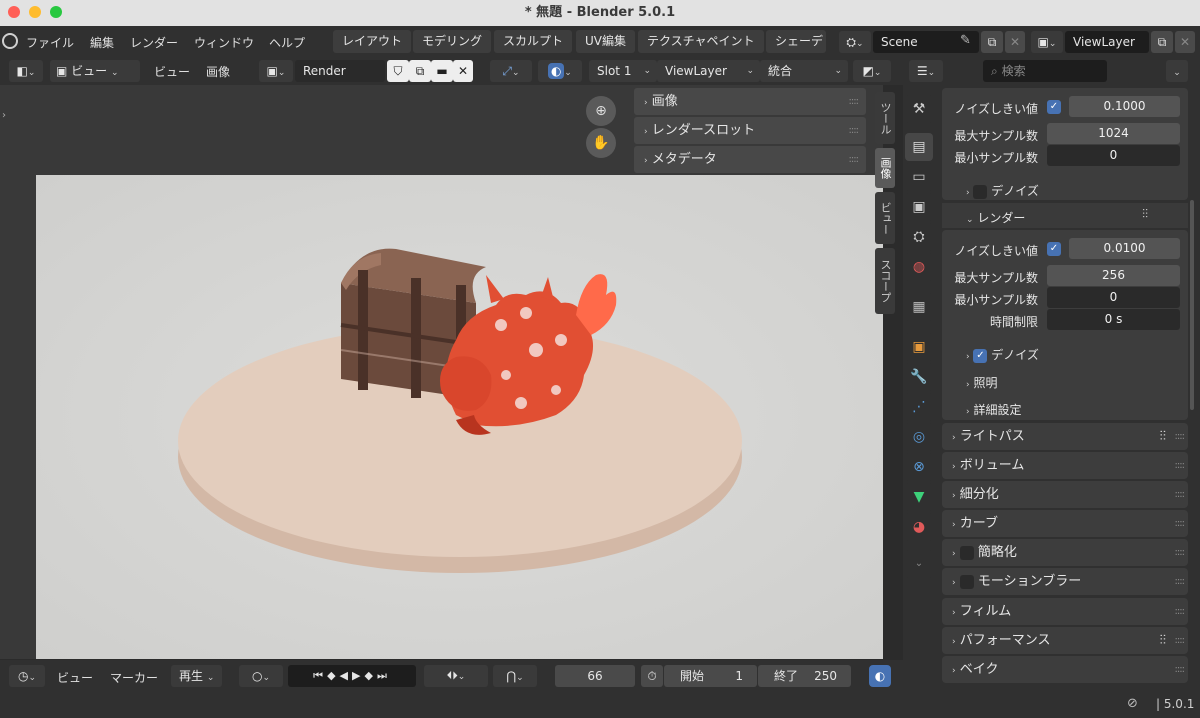 This screenshot has width=1200, height=718. Describe the element at coordinates (442, 71) in the screenshot. I see `open-image-button: ▬` at that location.